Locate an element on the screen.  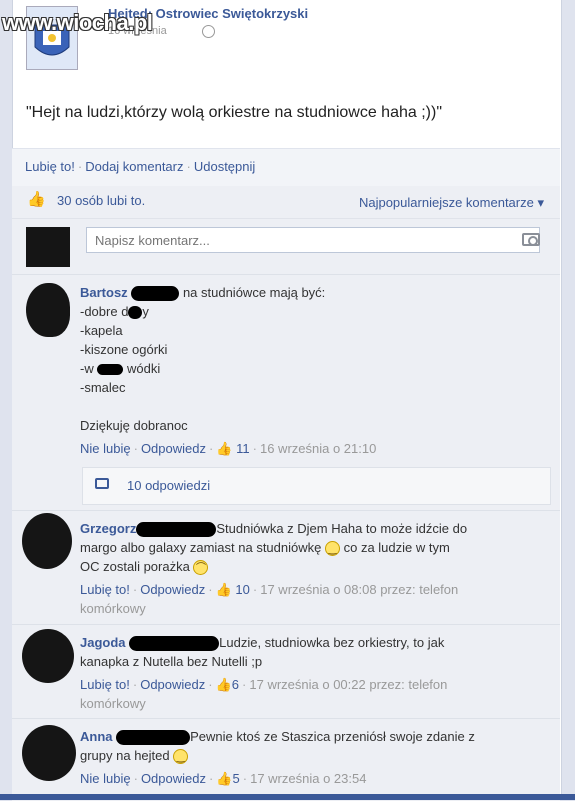
sort-label: Najpopularniejsze komentarze is located at coordinates (446, 202).